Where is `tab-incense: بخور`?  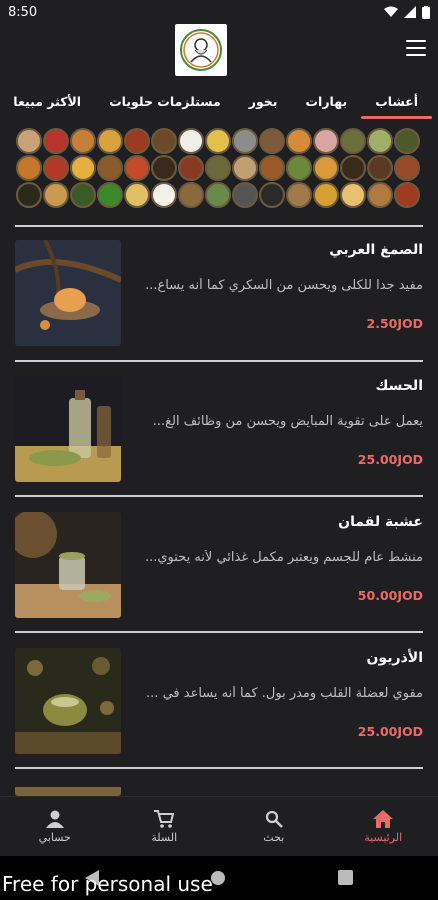 tab-incense: بخور is located at coordinates (263, 101).